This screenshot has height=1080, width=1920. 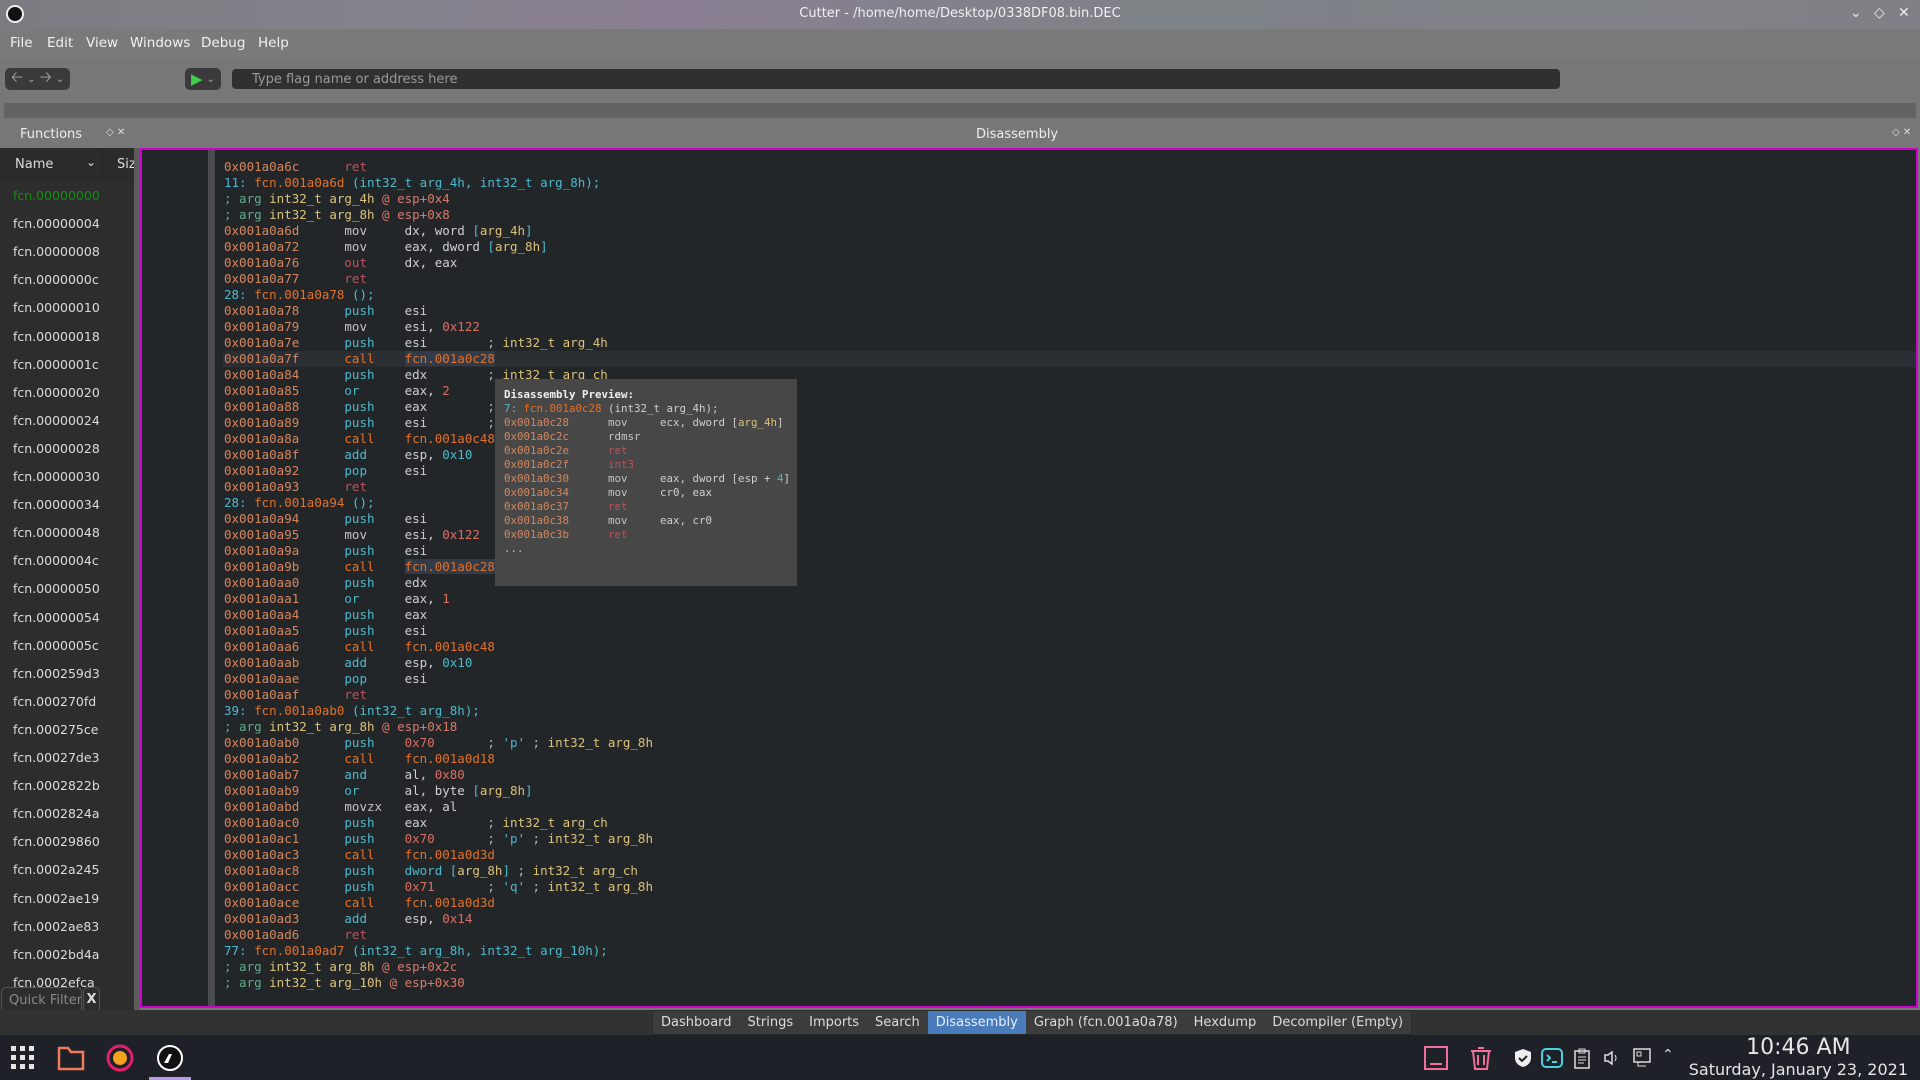 What do you see at coordinates (646, 535) in the screenshot?
I see `disassembly-line: 0x001a0c3b ret` at bounding box center [646, 535].